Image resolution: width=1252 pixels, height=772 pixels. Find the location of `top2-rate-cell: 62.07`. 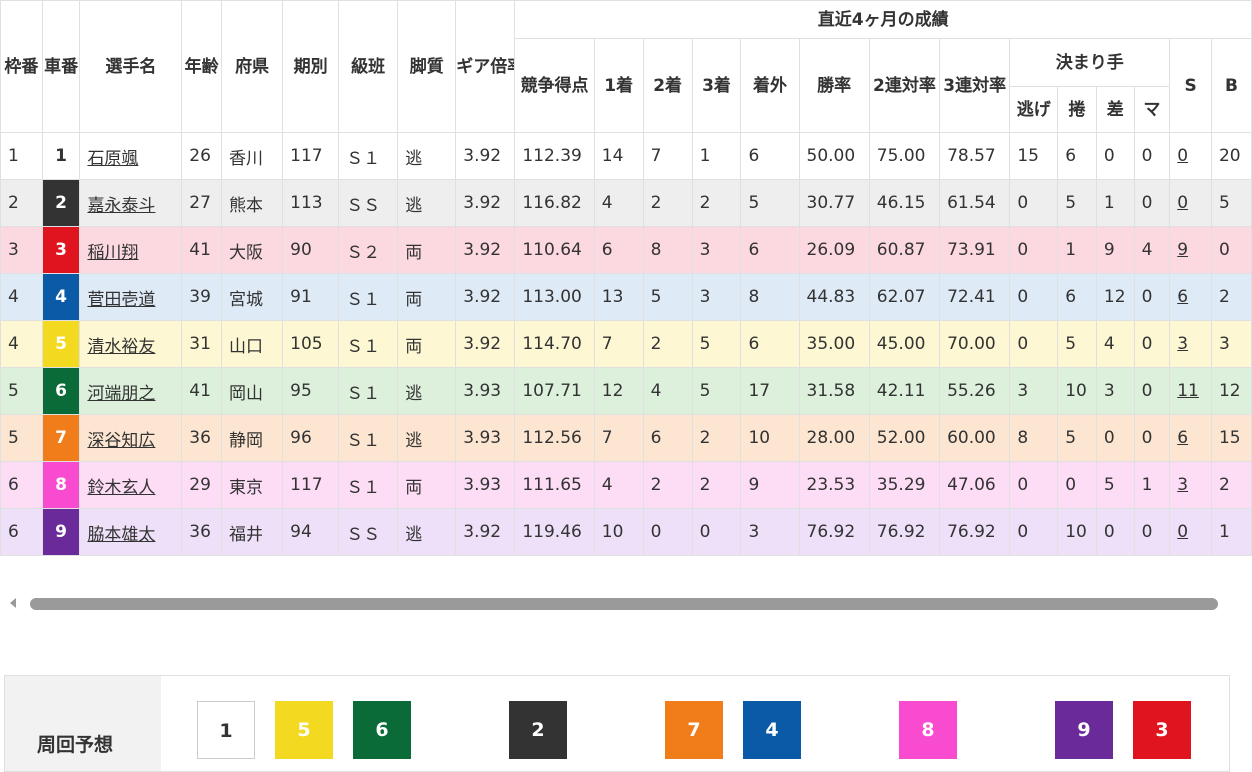

top2-rate-cell: 62.07 is located at coordinates (904, 297).